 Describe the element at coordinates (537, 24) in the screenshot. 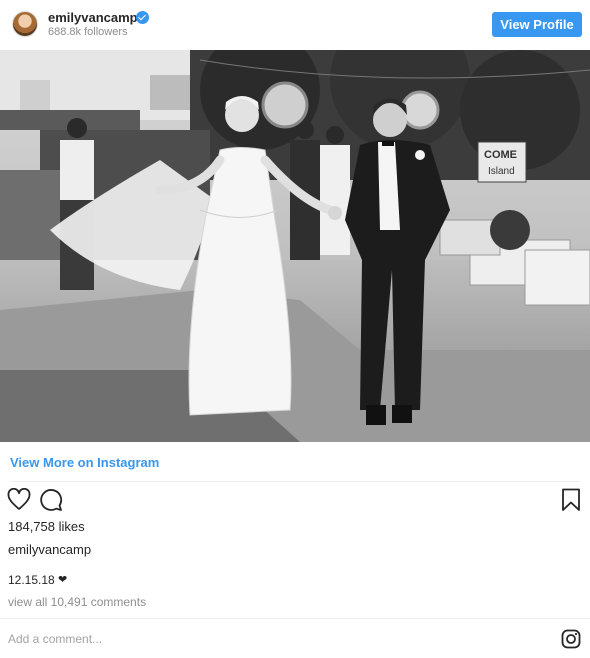

I see `view-profile-button: View Profile` at that location.